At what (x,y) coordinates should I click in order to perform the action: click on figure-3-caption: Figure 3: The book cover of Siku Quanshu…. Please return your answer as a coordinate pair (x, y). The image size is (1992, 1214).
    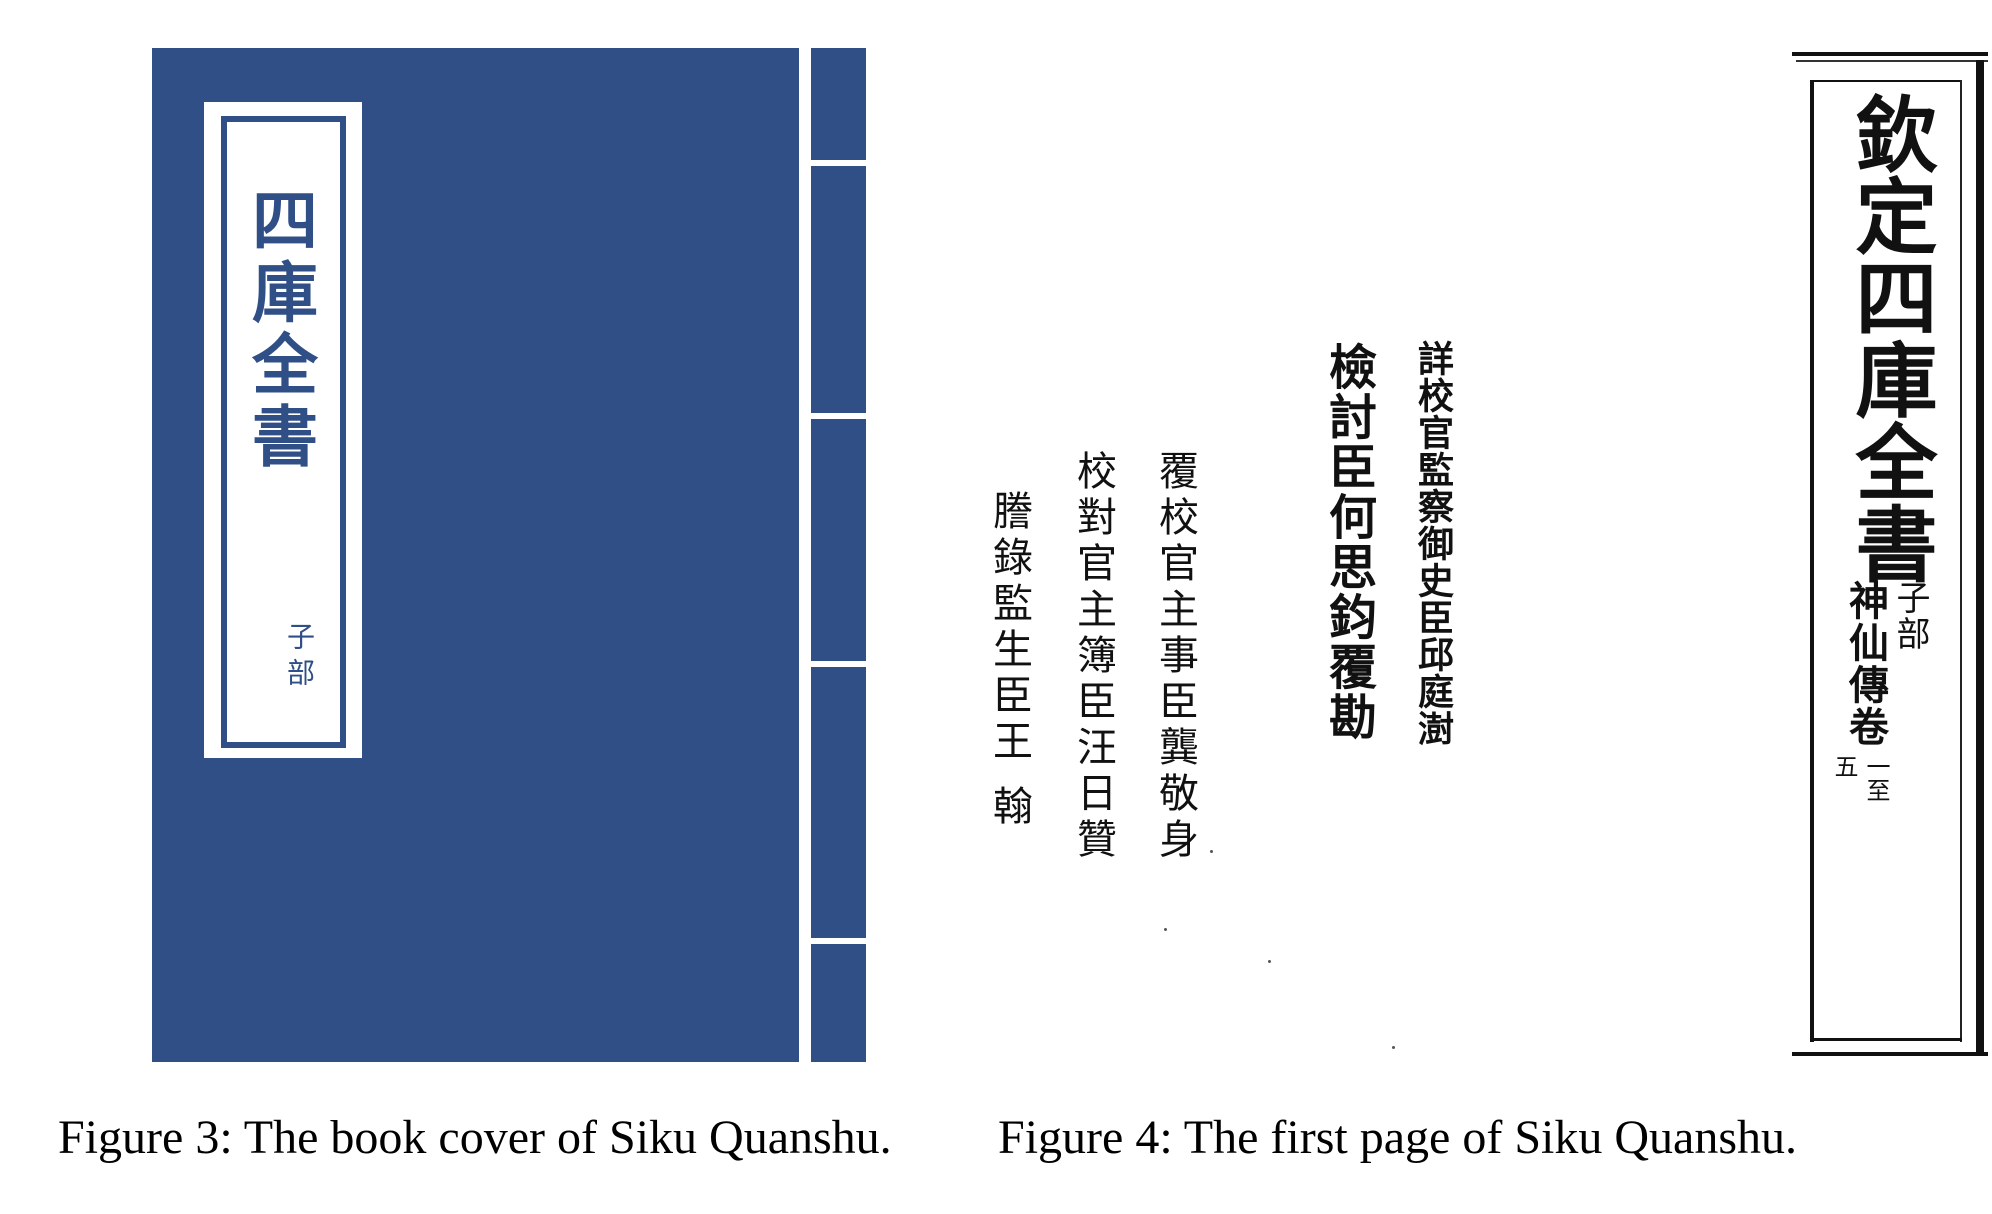
    Looking at the image, I should click on (475, 1137).